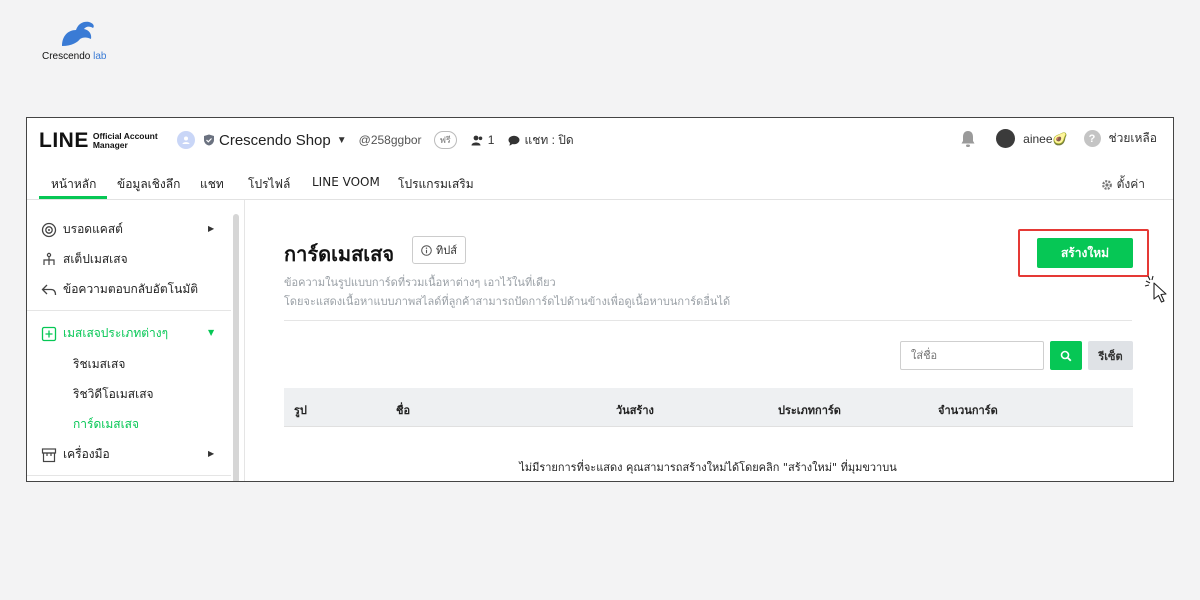  I want to click on settings-link: ตั้งค่า, so click(1123, 184).